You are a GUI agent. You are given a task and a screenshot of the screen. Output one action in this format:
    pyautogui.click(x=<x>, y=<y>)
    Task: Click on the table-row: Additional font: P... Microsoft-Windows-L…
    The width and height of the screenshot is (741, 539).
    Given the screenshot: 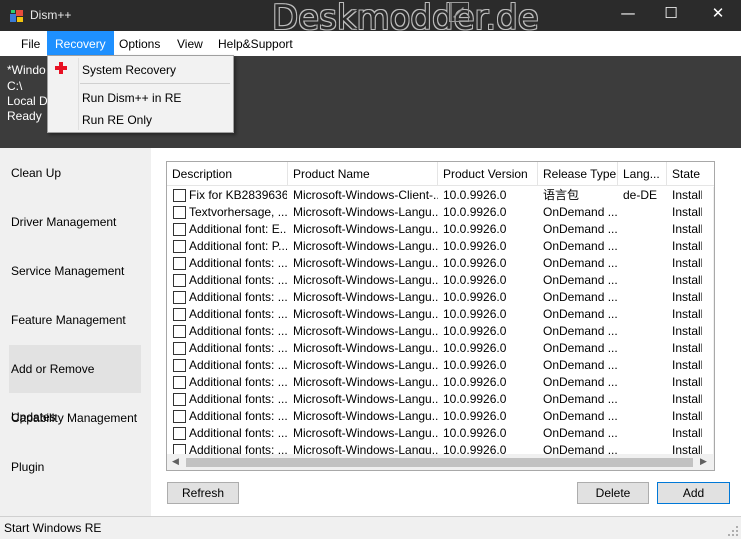 What is the action you would take?
    pyautogui.click(x=434, y=246)
    